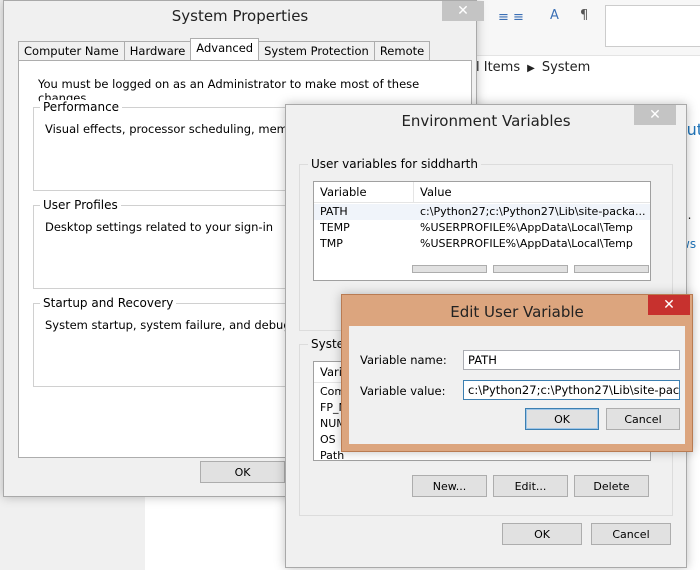 This screenshot has height=570, width=700. What do you see at coordinates (511, 17) in the screenshot?
I see `list-format-icon: ≡ ≡` at bounding box center [511, 17].